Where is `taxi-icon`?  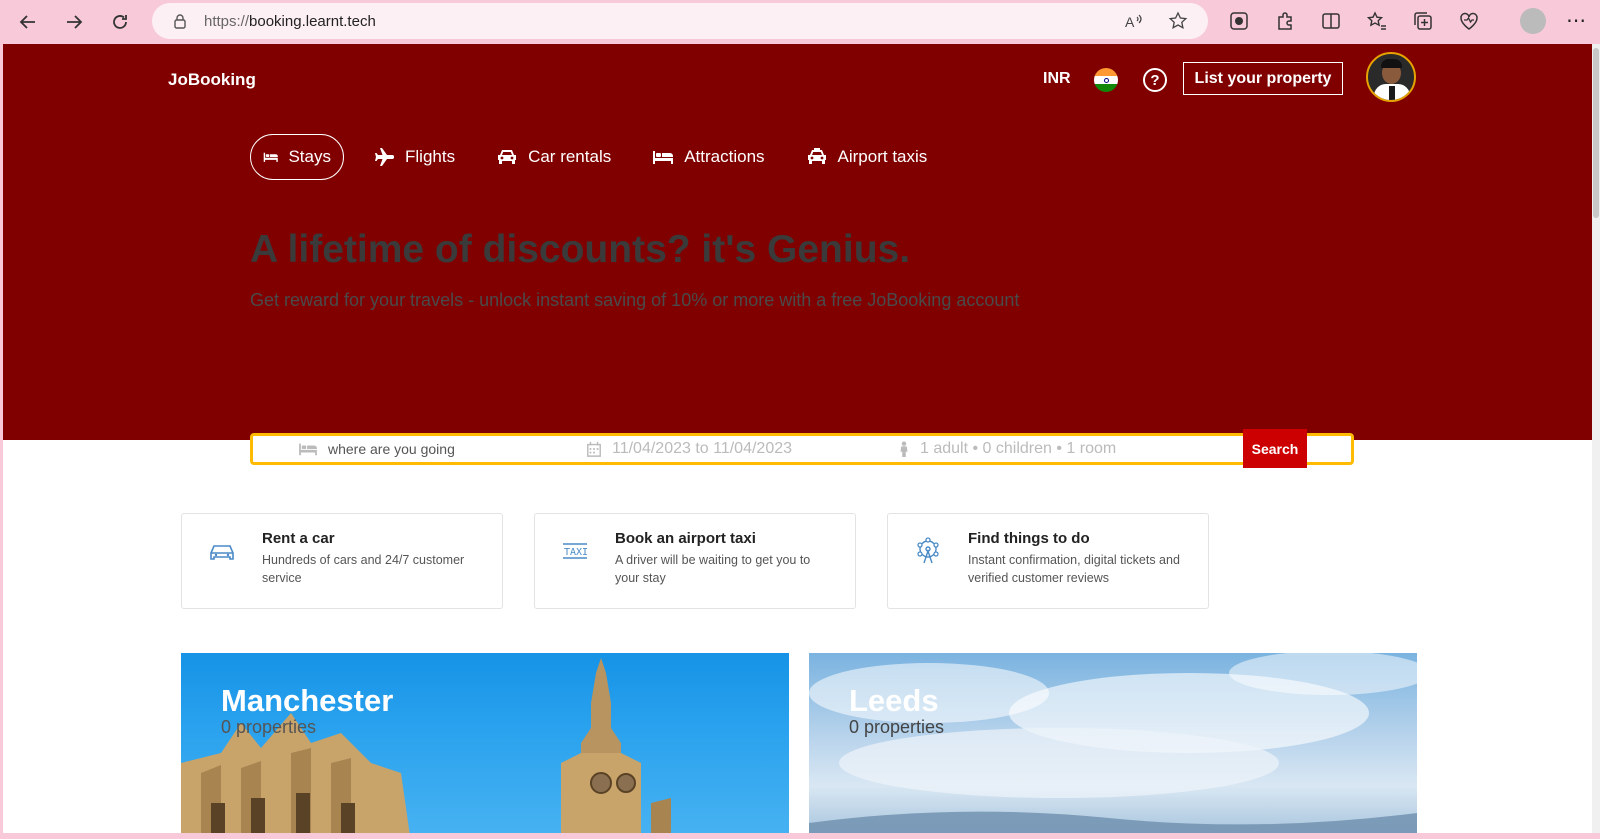
taxi-icon is located at coordinates (816, 156).